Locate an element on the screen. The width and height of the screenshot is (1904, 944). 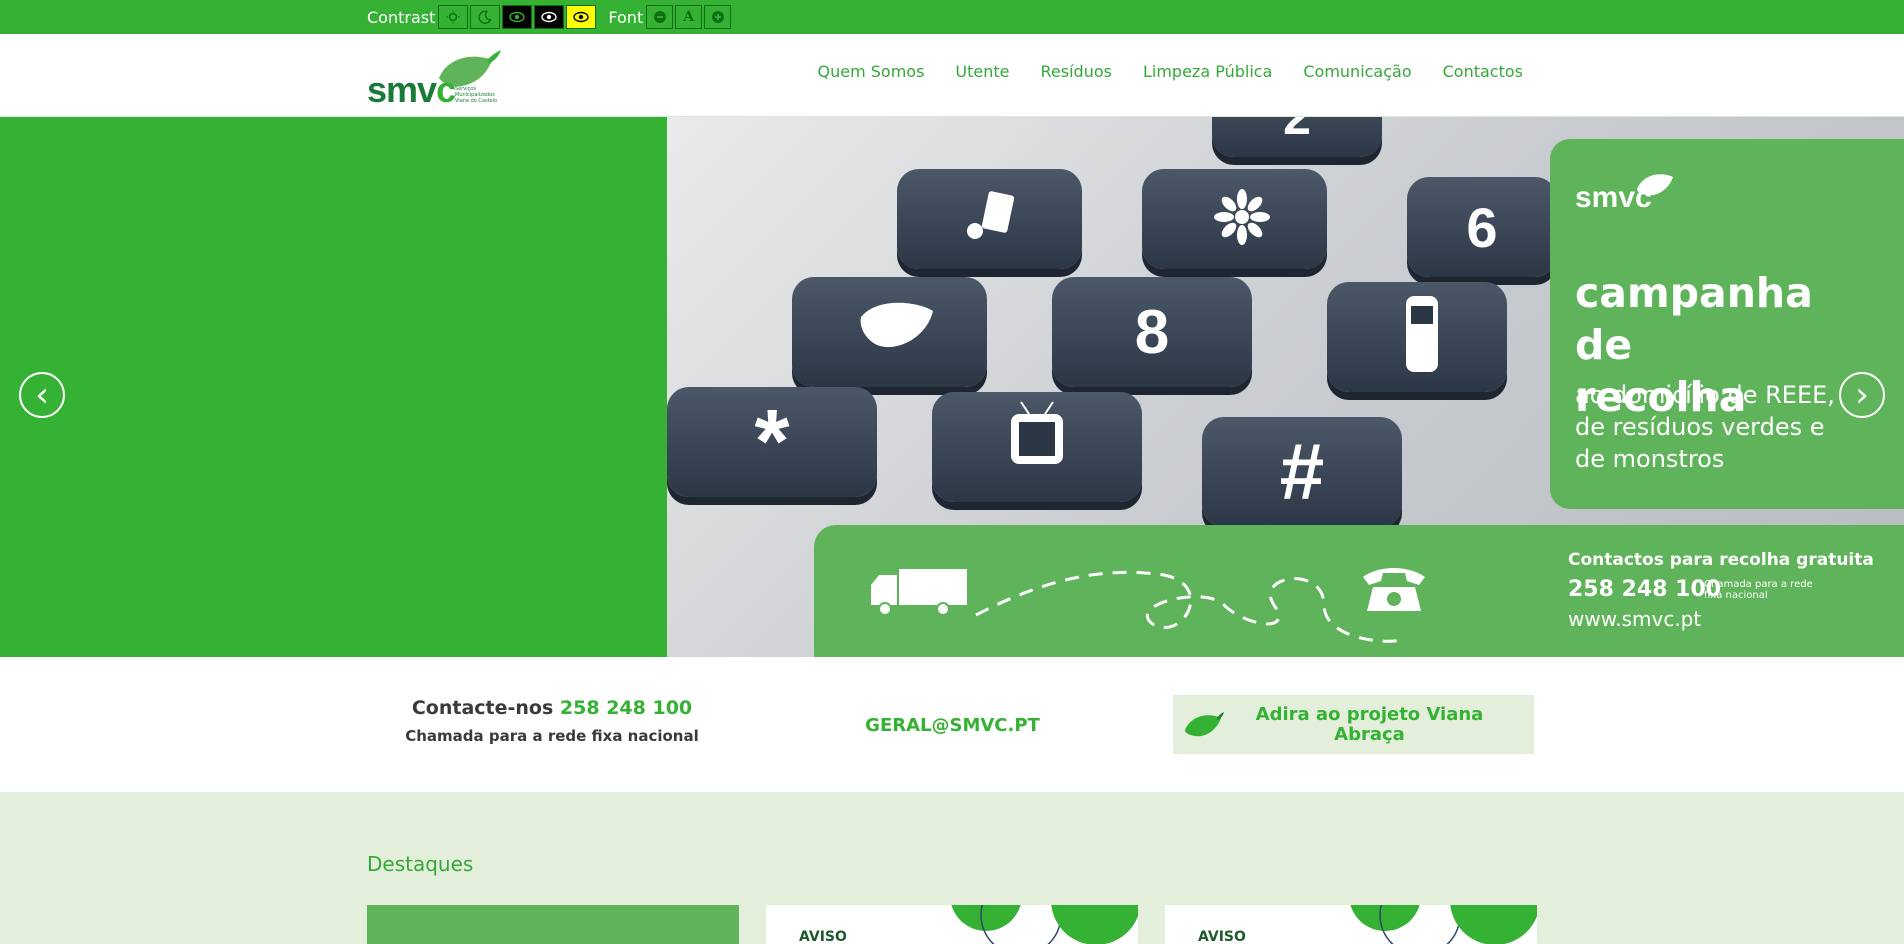
contact-phone-number: 258 248 100 is located at coordinates (626, 708).